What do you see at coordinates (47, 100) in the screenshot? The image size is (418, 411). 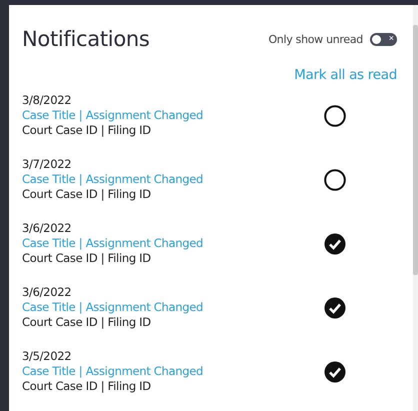 I see `notification-date: 3/8/2022` at bounding box center [47, 100].